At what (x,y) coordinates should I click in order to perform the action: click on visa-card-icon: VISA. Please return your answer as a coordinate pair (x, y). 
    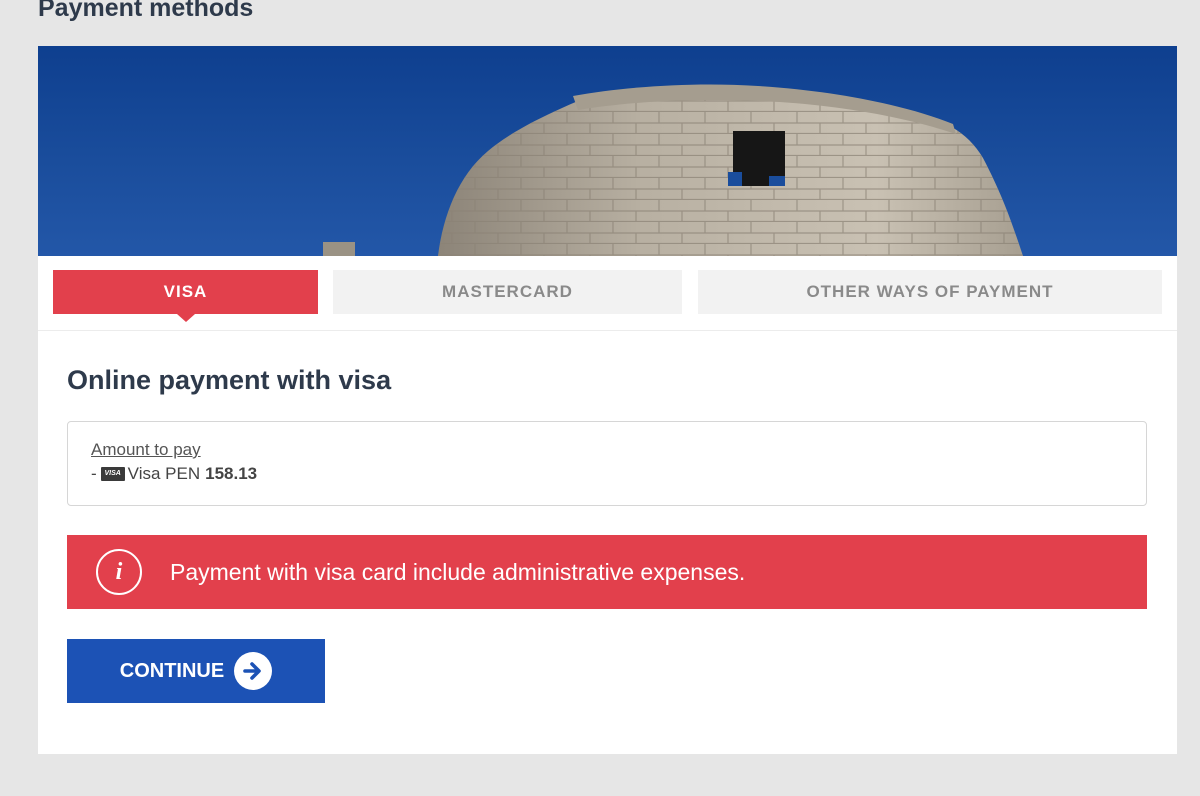
    Looking at the image, I should click on (112, 474).